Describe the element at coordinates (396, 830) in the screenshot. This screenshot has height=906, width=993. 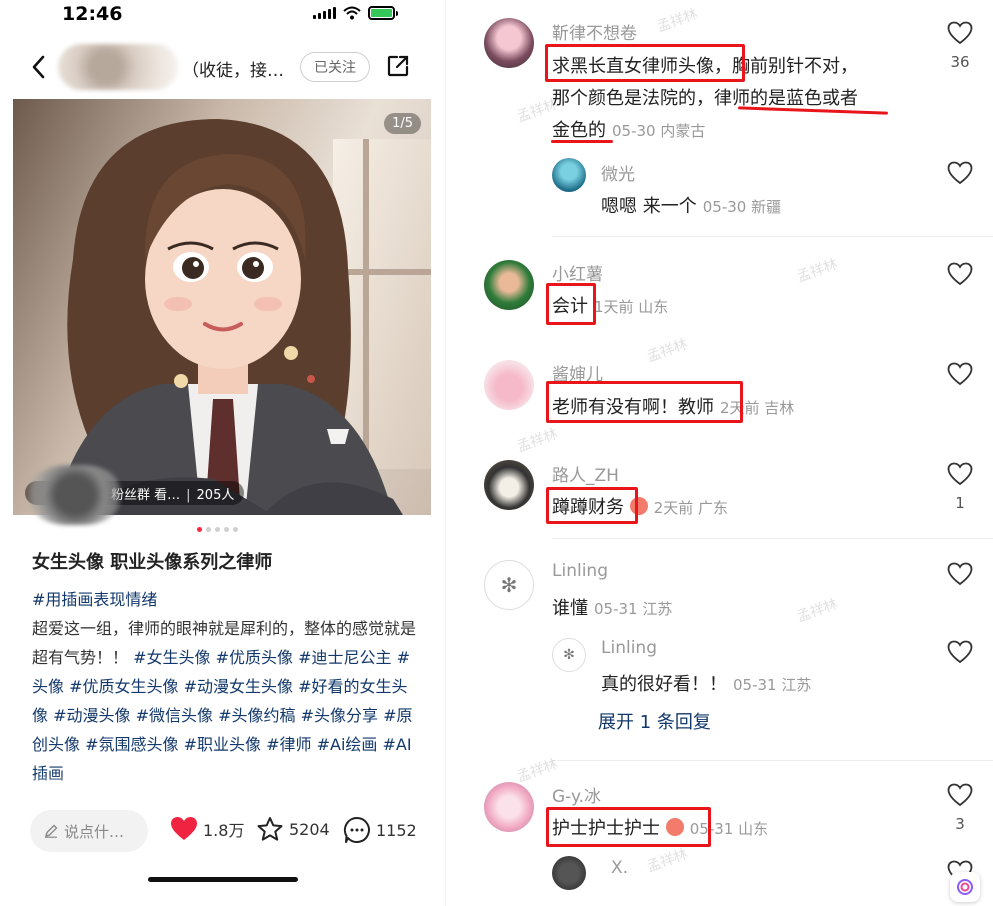
I see `comment-count: 1152` at that location.